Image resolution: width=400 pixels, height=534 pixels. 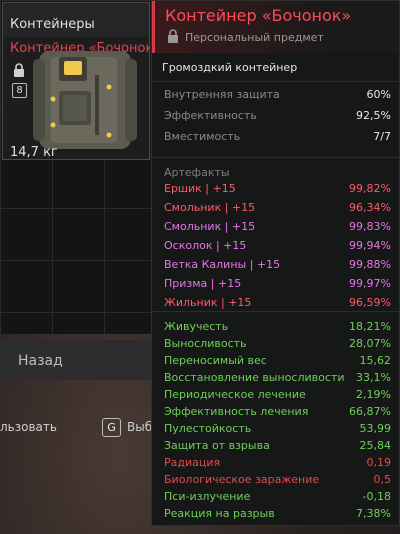 What do you see at coordinates (370, 411) in the screenshot?
I see `stat-row-value: 66,87%` at bounding box center [370, 411].